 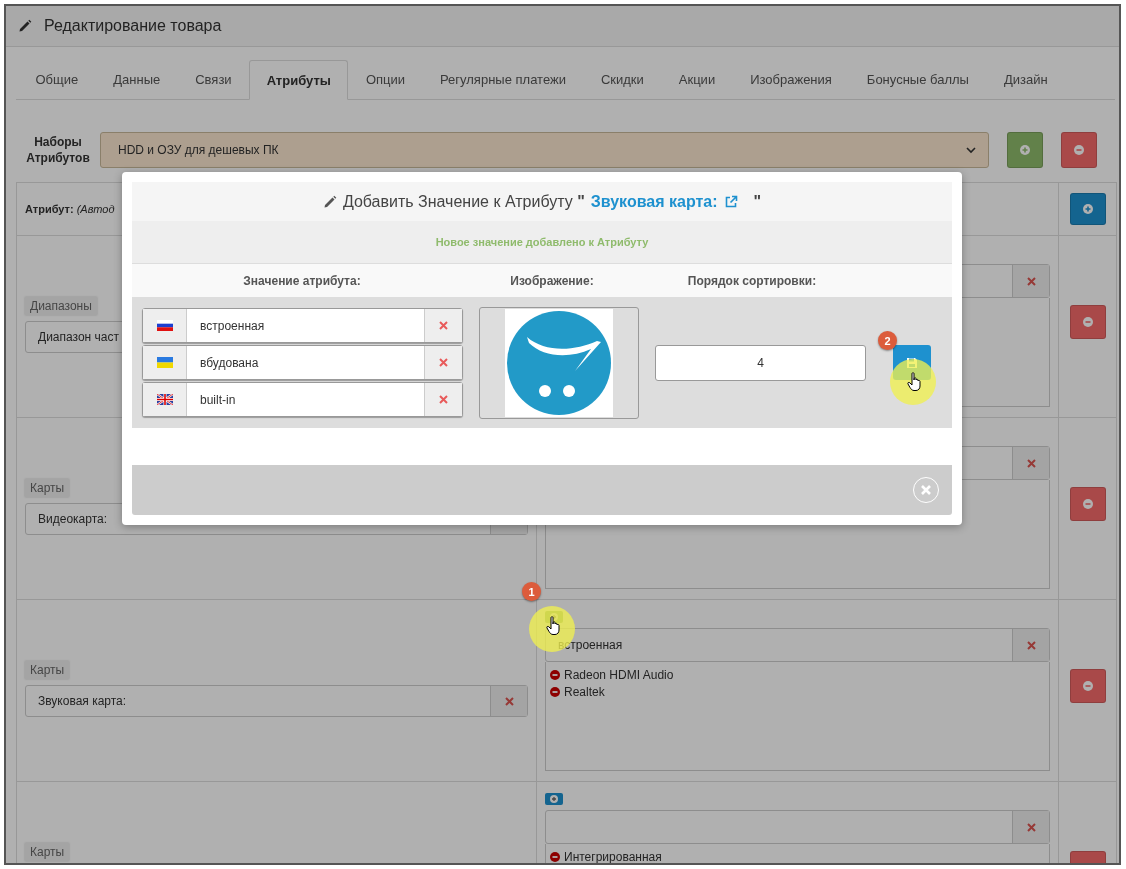 What do you see at coordinates (213, 79) in the screenshot?
I see `tab: Связи` at bounding box center [213, 79].